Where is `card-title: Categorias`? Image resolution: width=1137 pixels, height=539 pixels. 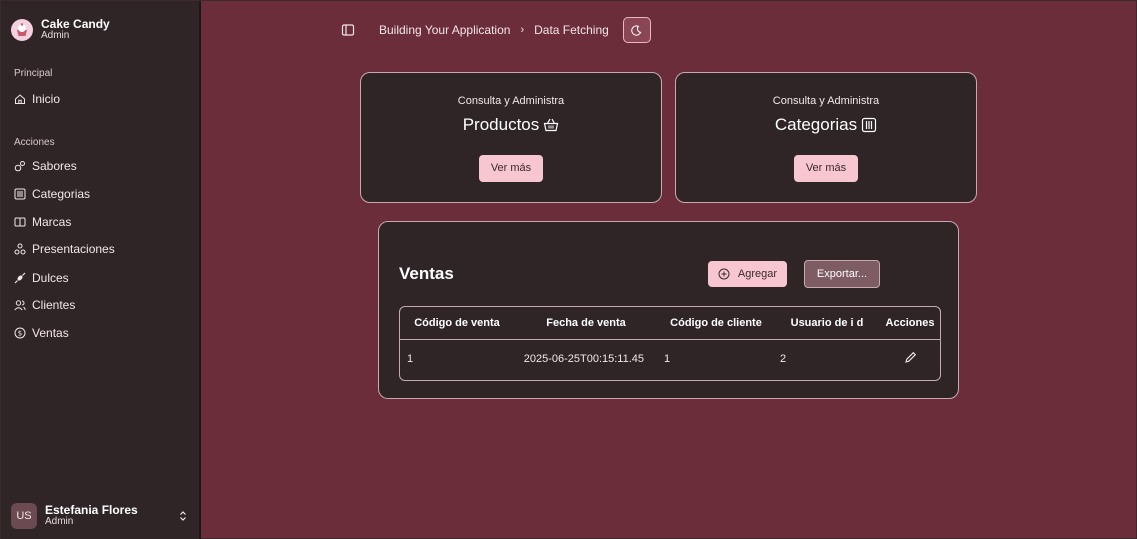
card-title: Categorias is located at coordinates (816, 124).